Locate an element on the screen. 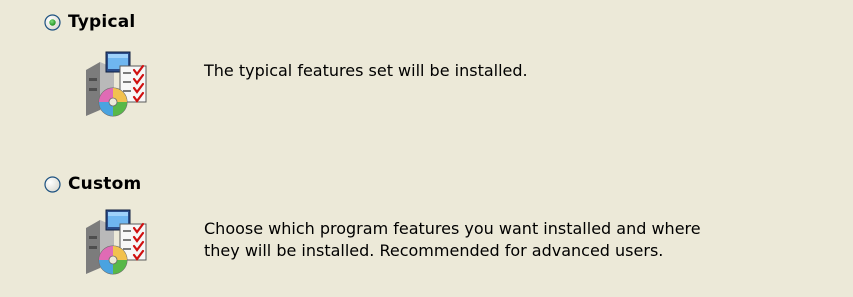  typical-radio is located at coordinates (52, 22).